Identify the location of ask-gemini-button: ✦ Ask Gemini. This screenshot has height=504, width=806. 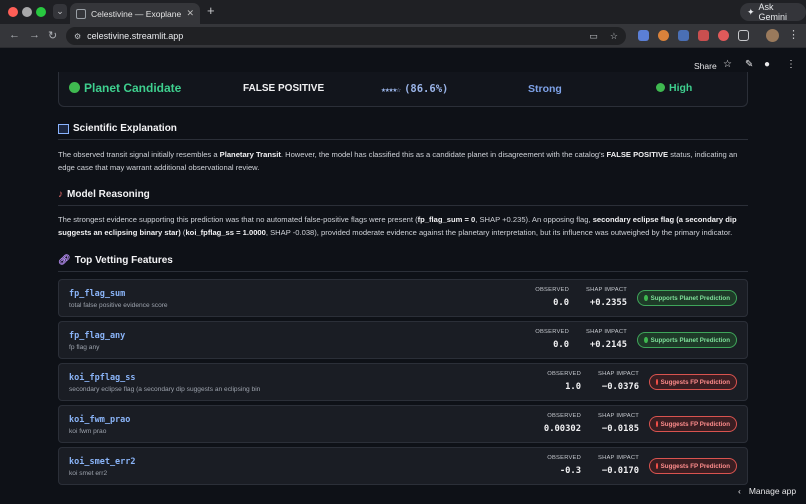
(773, 12).